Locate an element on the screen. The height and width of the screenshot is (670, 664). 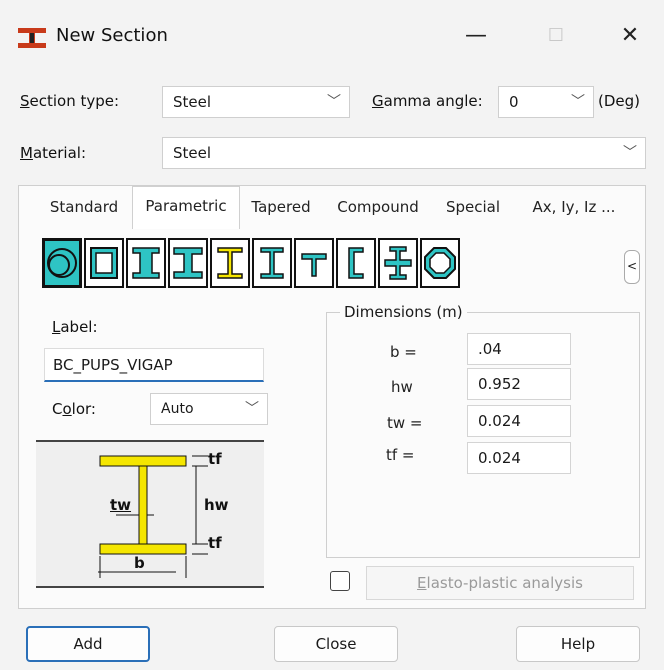
section-type-value: Steel is located at coordinates (192, 102).